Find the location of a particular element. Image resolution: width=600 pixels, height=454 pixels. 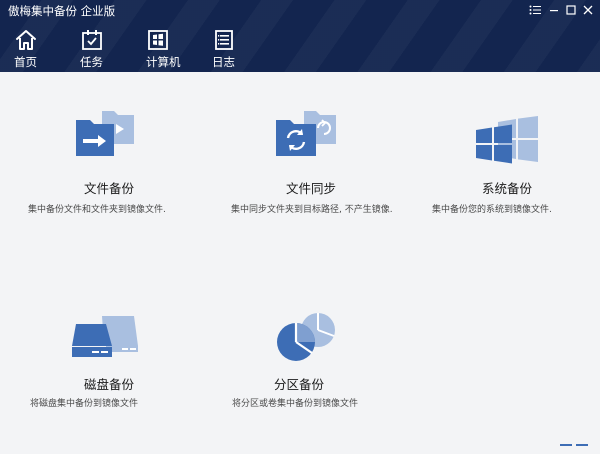

page-indicator is located at coordinates (574, 445).